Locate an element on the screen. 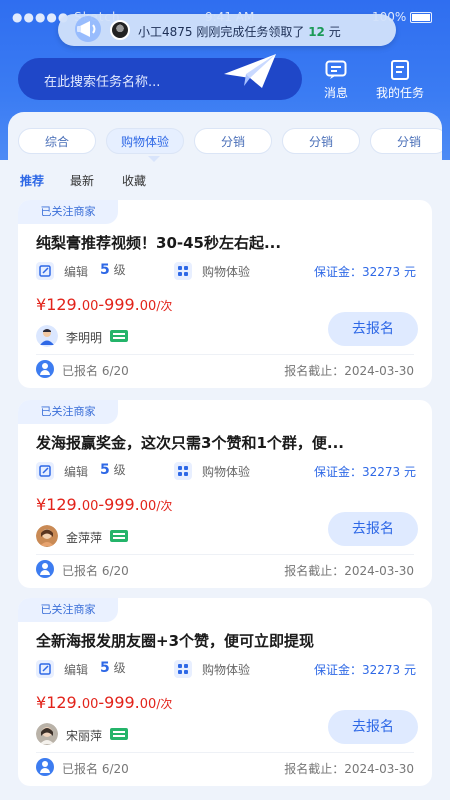 The image size is (450, 800). ticker-message: 小工4875 刚刚完成任务领取了 12 元 is located at coordinates (239, 31).